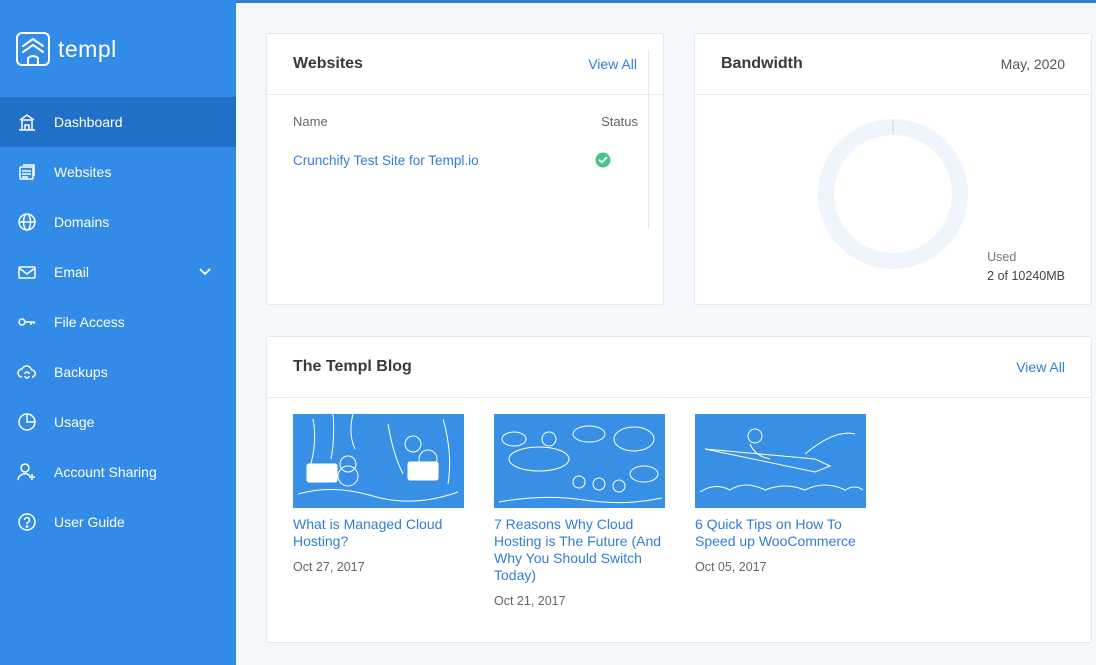  I want to click on bandwidth-card: Bandwidth May, 2020 Used 2 of 10240MB, so click(893, 169).